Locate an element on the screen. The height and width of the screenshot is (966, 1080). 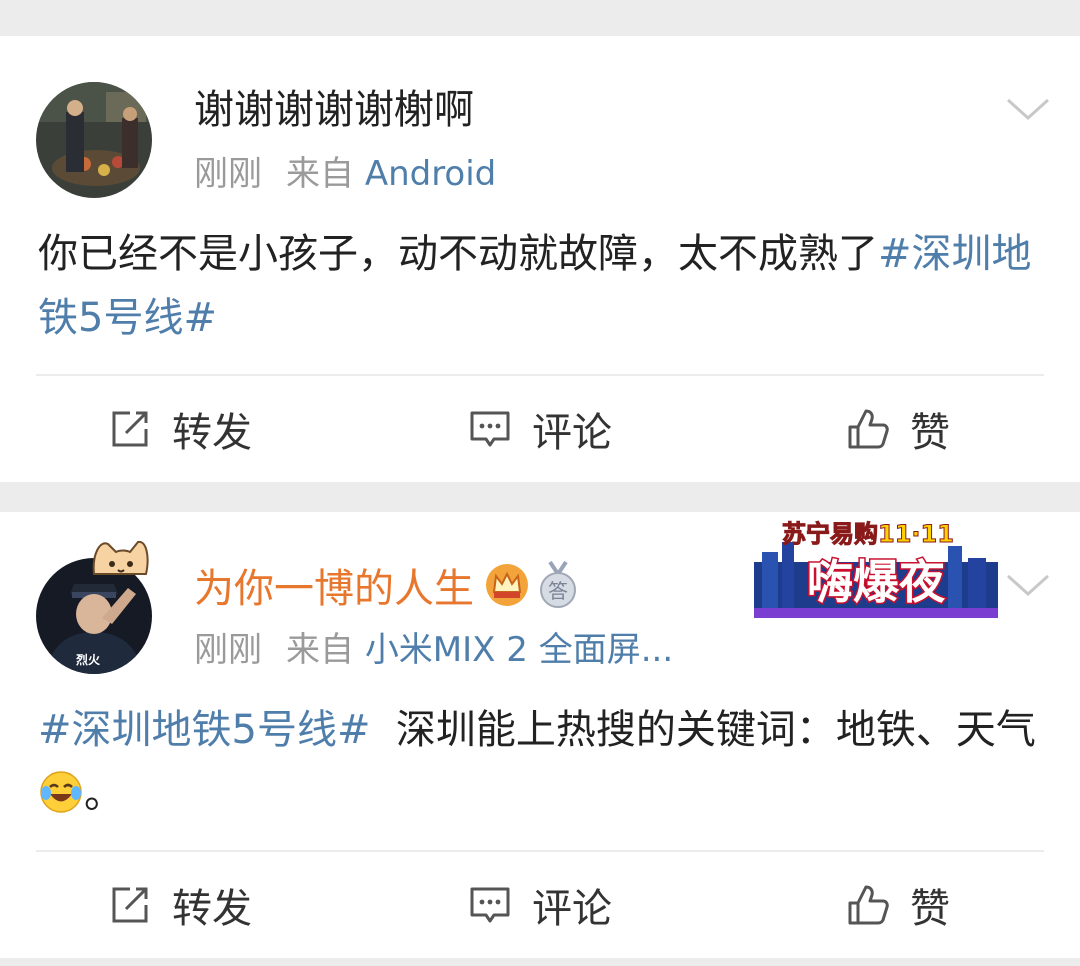
post-text: 你已经不是小孩子，动不动就故障，太不成熟了 is located at coordinates (458, 254).